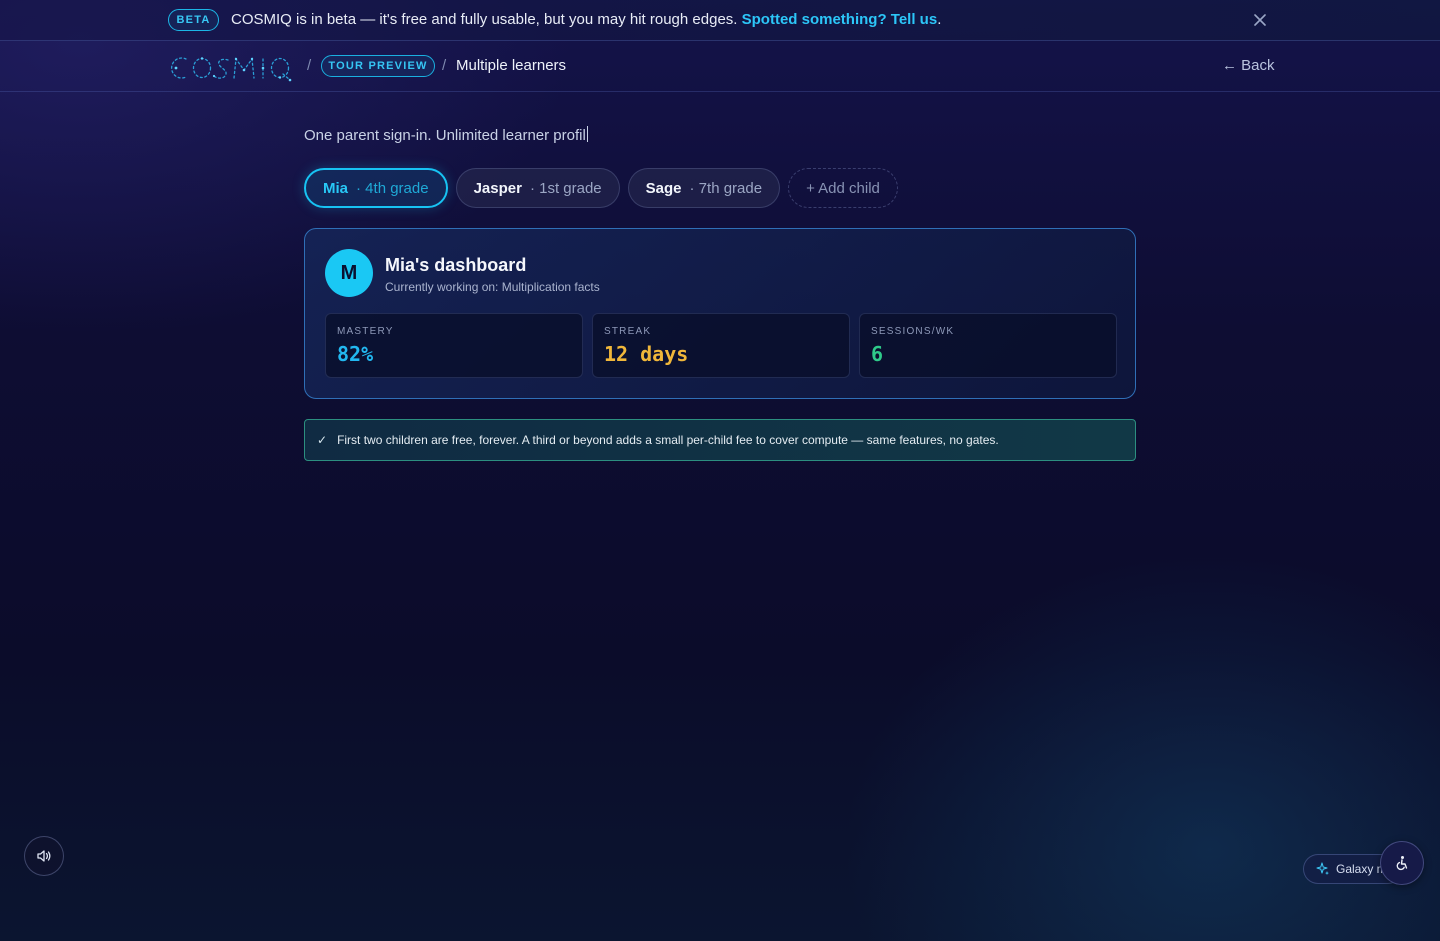 This screenshot has width=1440, height=941. Describe the element at coordinates (392, 188) in the screenshot. I see `learner-grade: · 4th grade` at that location.